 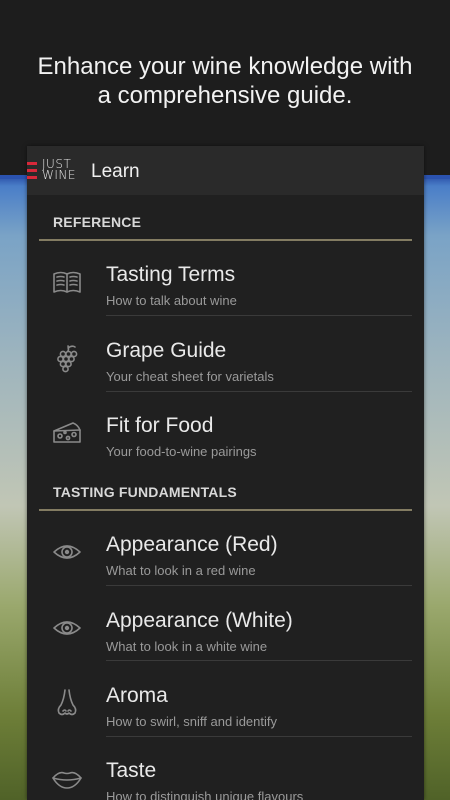 I want to click on item-subtitle: What to look in a red wine, so click(x=181, y=570).